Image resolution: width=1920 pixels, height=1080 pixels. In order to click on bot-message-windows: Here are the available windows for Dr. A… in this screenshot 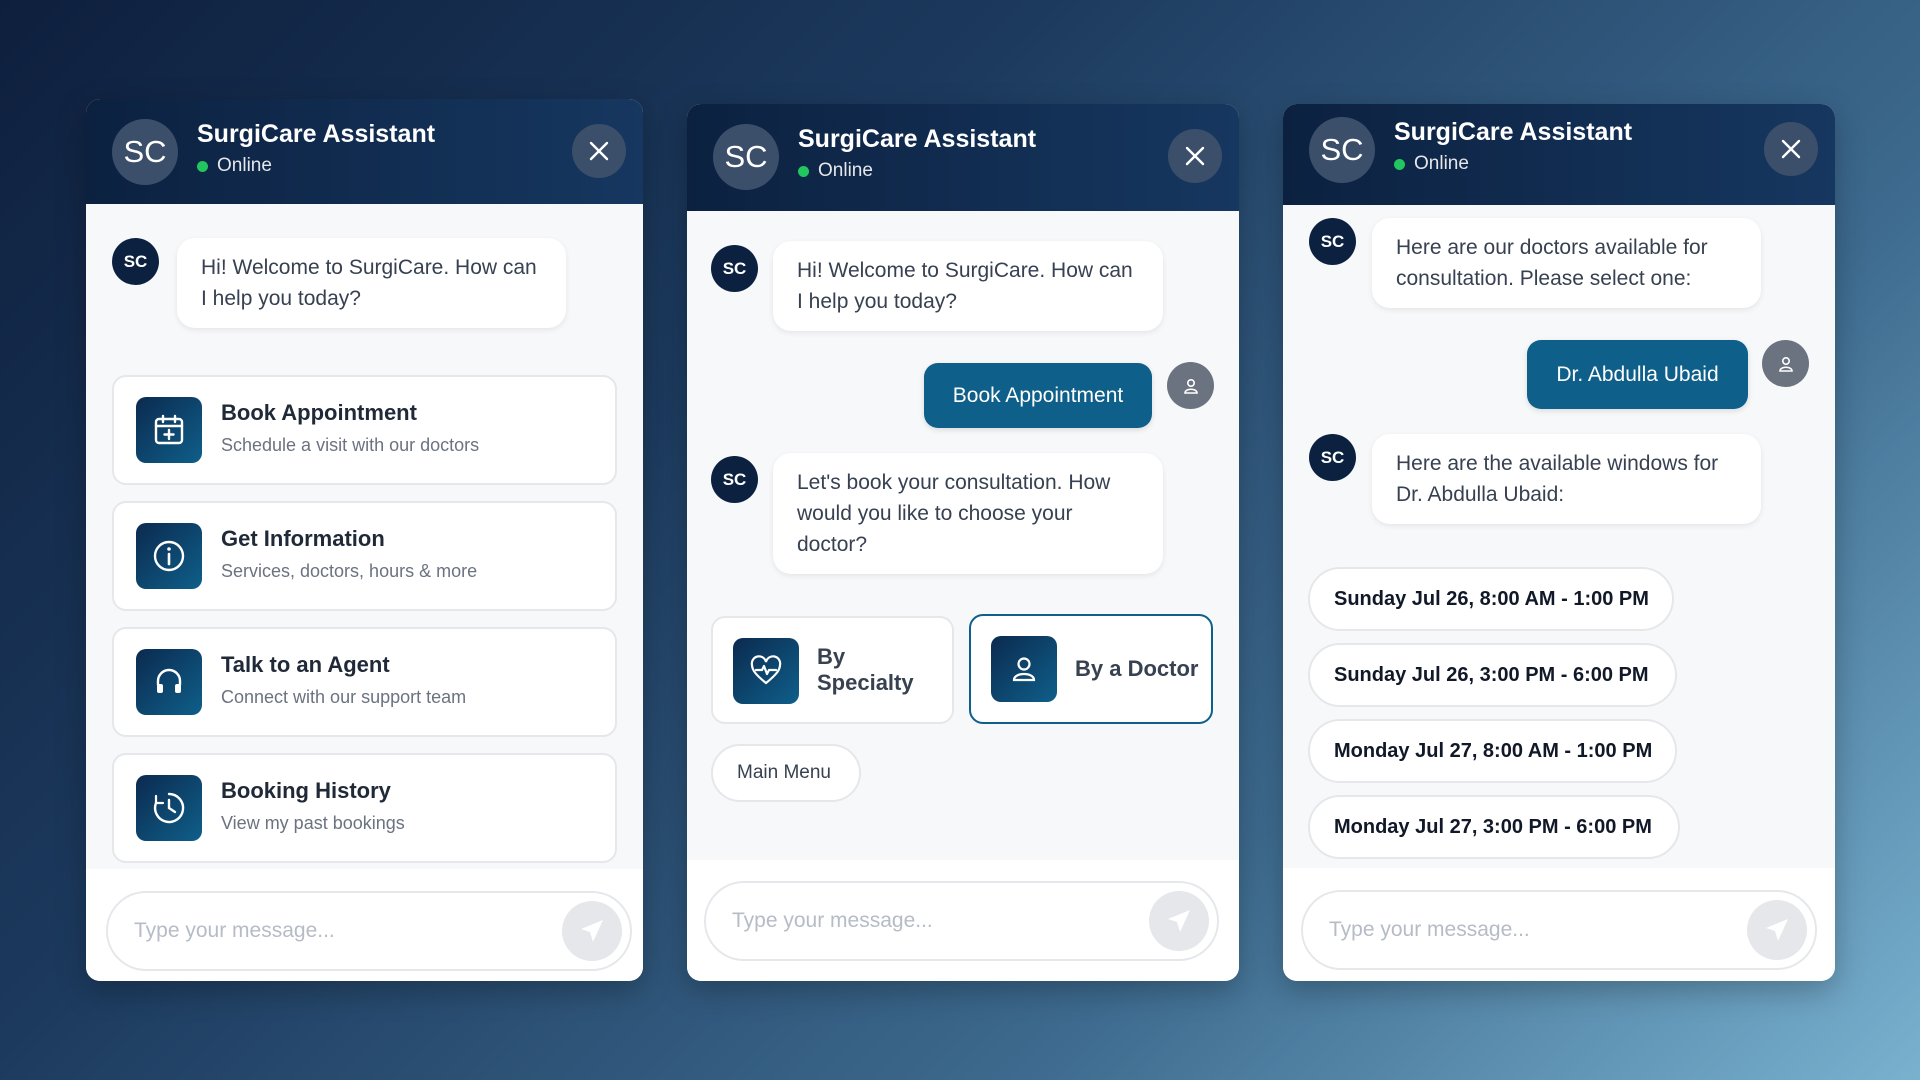, I will do `click(1566, 479)`.